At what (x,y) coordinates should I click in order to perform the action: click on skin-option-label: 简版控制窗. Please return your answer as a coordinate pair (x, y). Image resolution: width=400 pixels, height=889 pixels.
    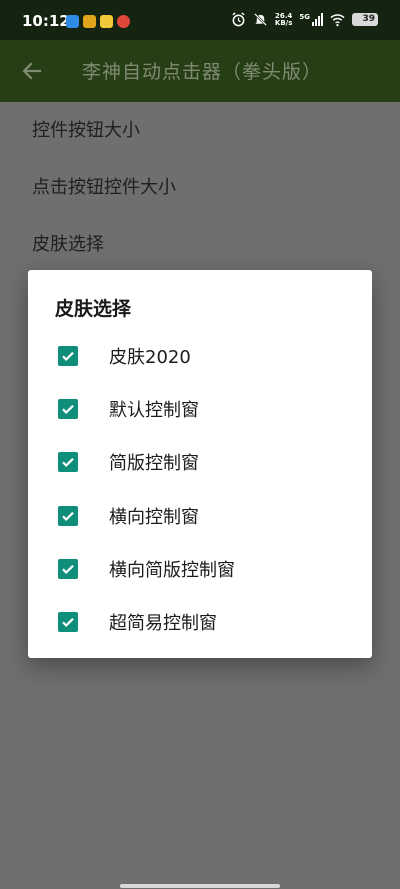
    Looking at the image, I should click on (154, 464).